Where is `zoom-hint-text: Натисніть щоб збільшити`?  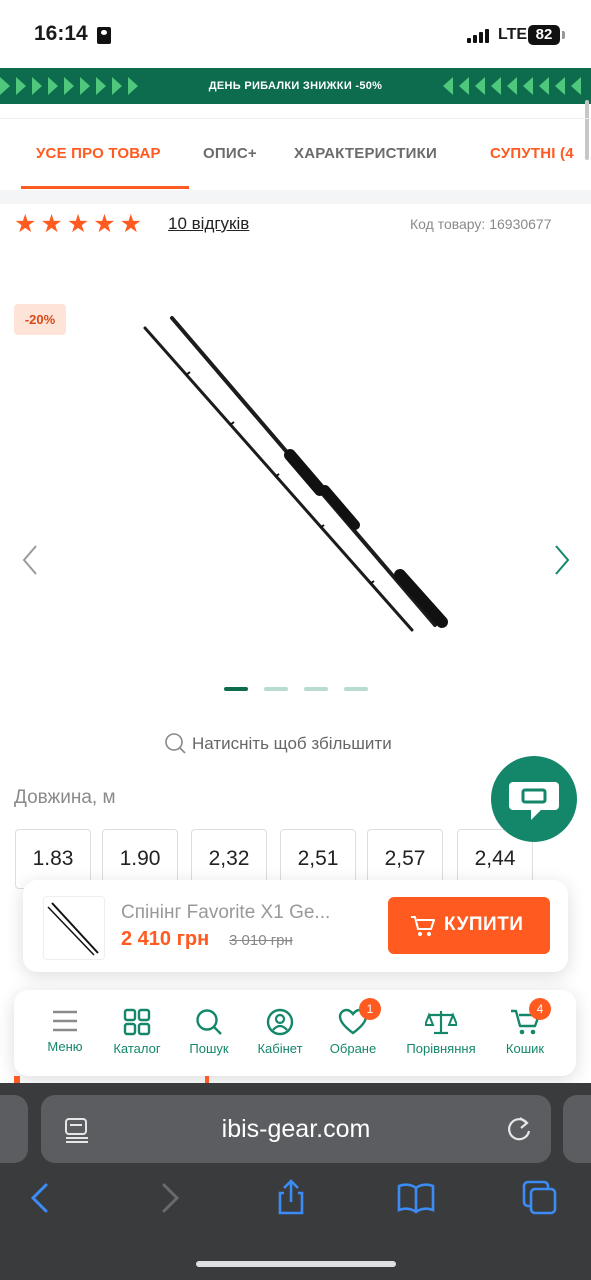 zoom-hint-text: Натисніть щоб збільшити is located at coordinates (292, 743).